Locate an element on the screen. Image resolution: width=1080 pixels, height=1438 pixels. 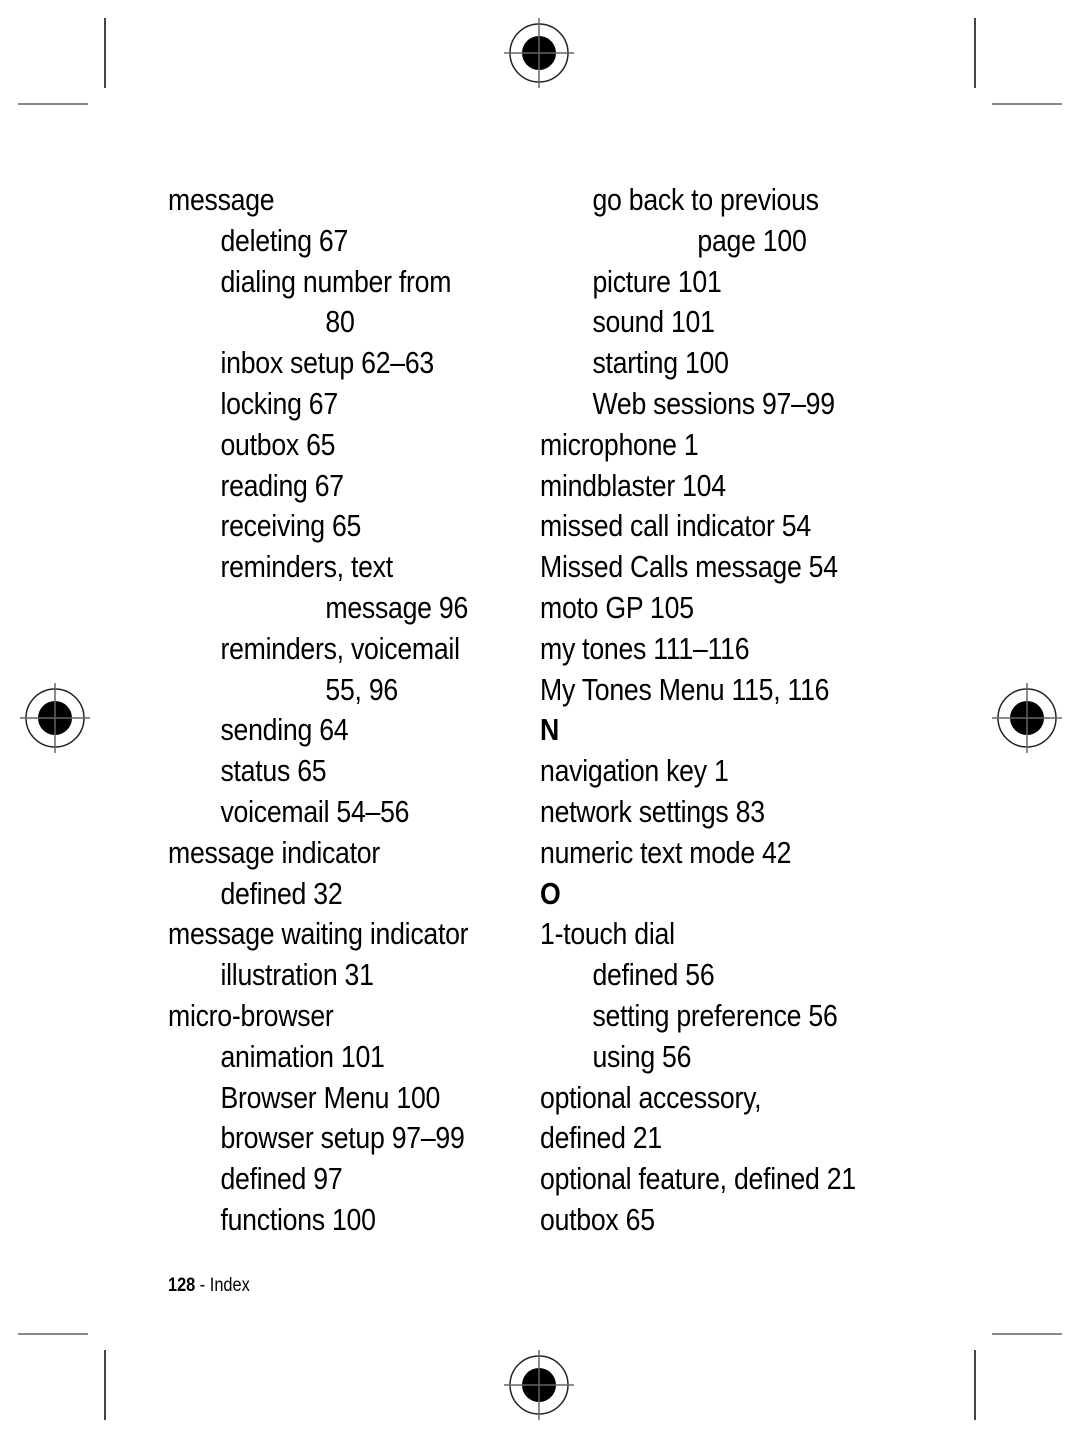
index-entry: go back to previous is located at coordinates (705, 199).